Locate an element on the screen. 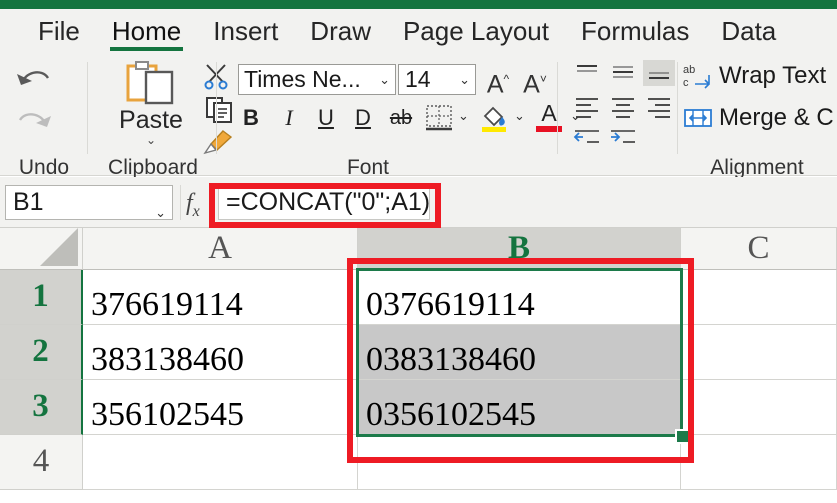 This screenshot has width=837, height=503. ribbon-group-clipboard: Paste ⌄ Clipboard is located at coordinates (161, 116).